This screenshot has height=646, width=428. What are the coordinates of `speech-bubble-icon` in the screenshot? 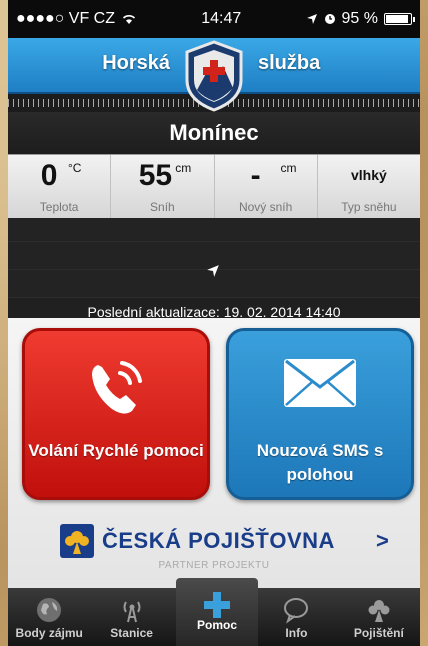 It's located at (296, 611).